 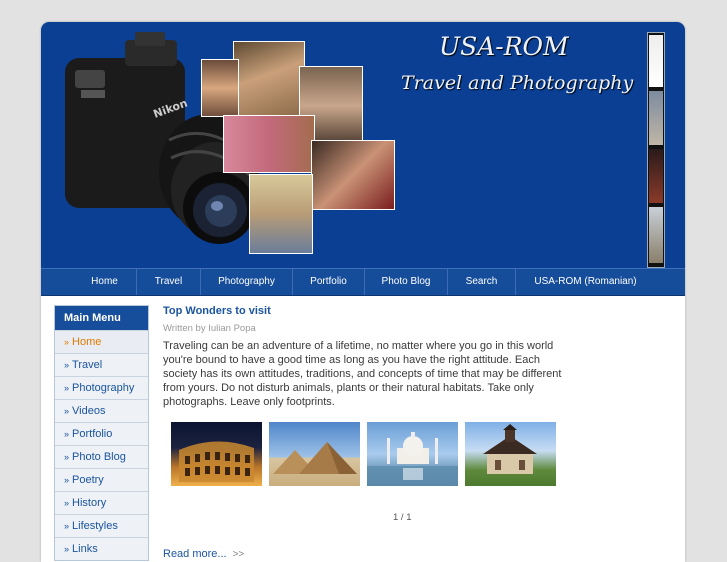 What do you see at coordinates (203, 554) in the screenshot?
I see `read-more-link: Read more... >>` at bounding box center [203, 554].